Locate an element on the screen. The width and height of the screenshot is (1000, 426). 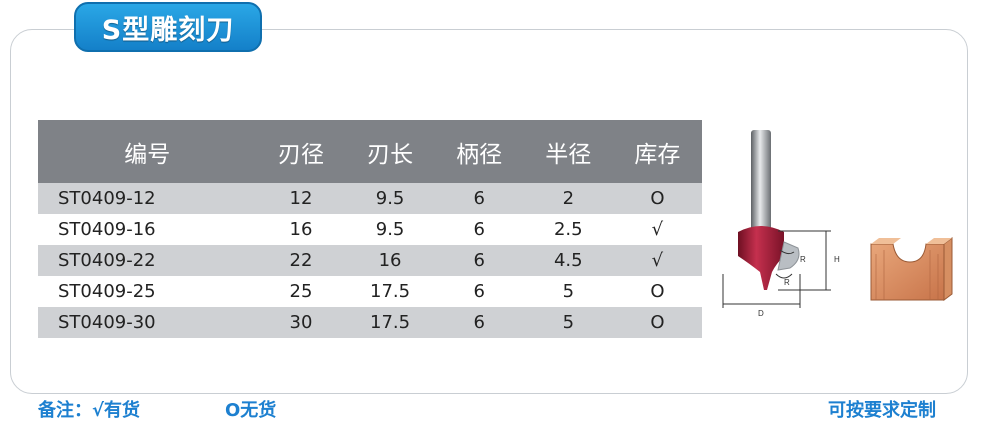
header-cut-length: 刃长 is located at coordinates (390, 151).